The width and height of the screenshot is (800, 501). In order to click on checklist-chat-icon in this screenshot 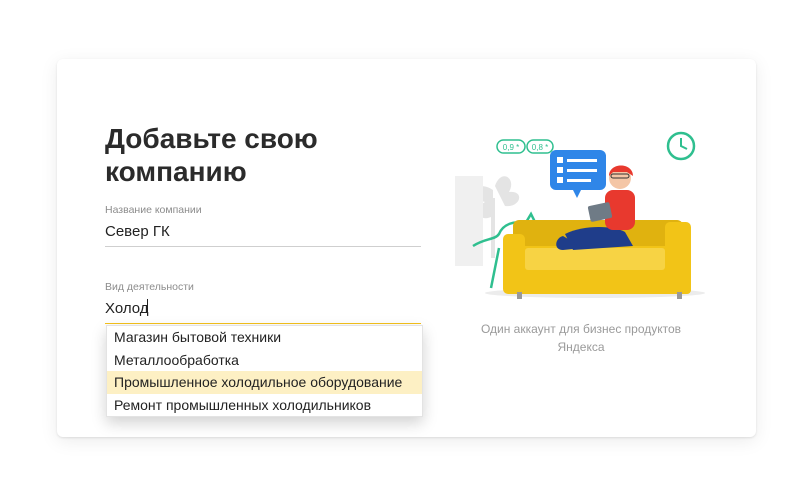, I will do `click(578, 174)`.